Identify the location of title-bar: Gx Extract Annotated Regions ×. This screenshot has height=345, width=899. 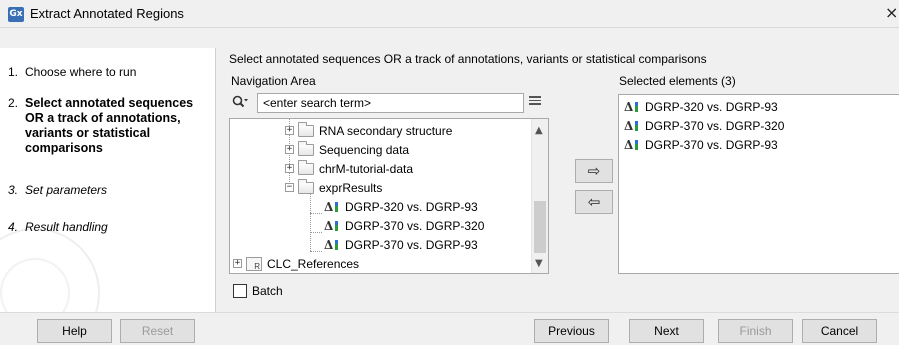
(449, 14).